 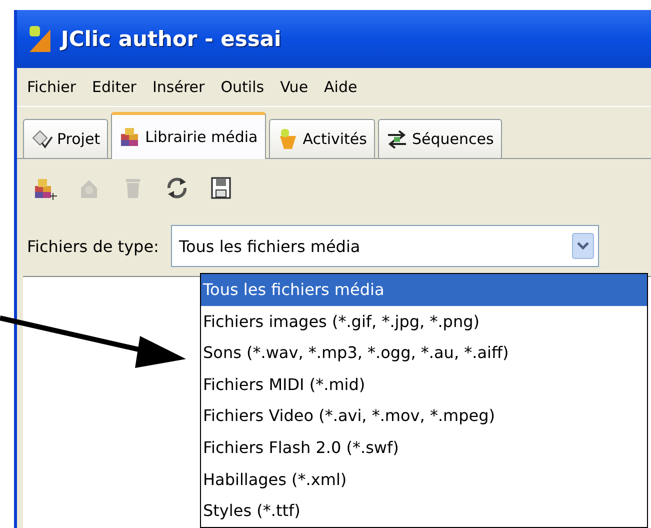 I want to click on dropdown-option: Sons (*.wav, *.mp3, *.ogg, *.au, *.aiff), so click(x=424, y=353).